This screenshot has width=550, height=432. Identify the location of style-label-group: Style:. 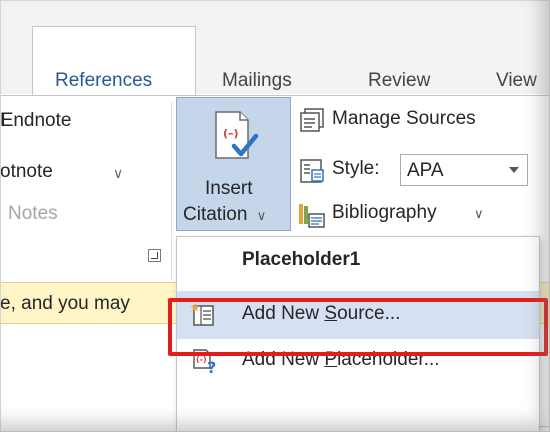
(348, 171).